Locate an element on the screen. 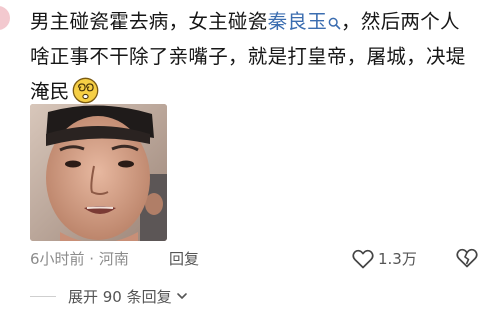 The image size is (500, 321). dislike-button is located at coordinates (467, 261).